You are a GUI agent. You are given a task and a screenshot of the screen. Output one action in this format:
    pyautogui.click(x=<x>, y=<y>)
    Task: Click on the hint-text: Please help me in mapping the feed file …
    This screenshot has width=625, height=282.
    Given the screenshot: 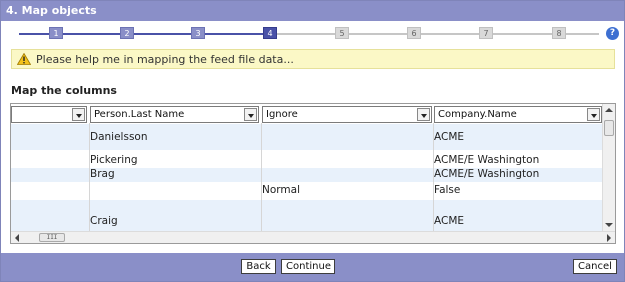 What is the action you would take?
    pyautogui.click(x=165, y=59)
    